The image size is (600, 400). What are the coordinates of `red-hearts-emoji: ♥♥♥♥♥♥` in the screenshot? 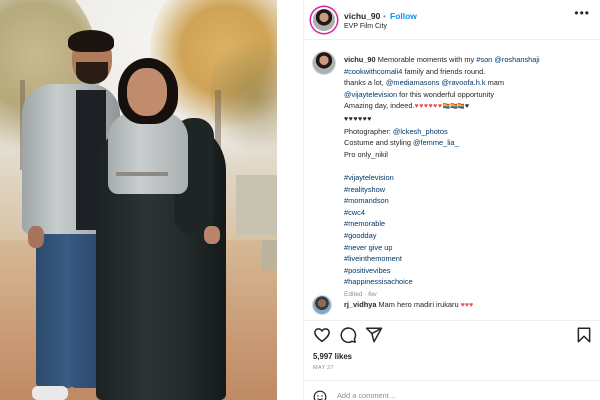 It's located at (428, 107).